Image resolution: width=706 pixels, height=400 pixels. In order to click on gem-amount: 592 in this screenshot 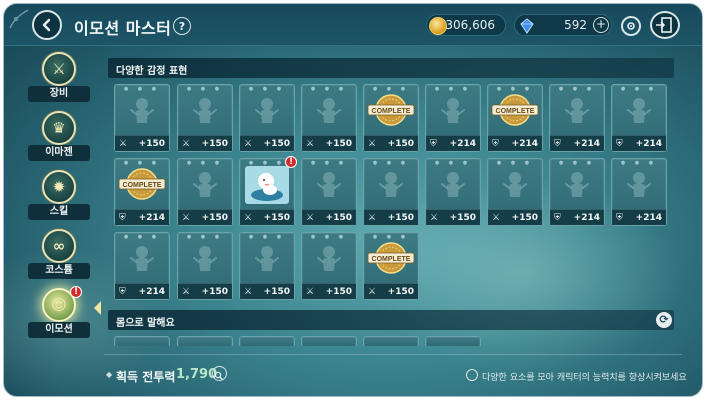, I will do `click(575, 25)`.